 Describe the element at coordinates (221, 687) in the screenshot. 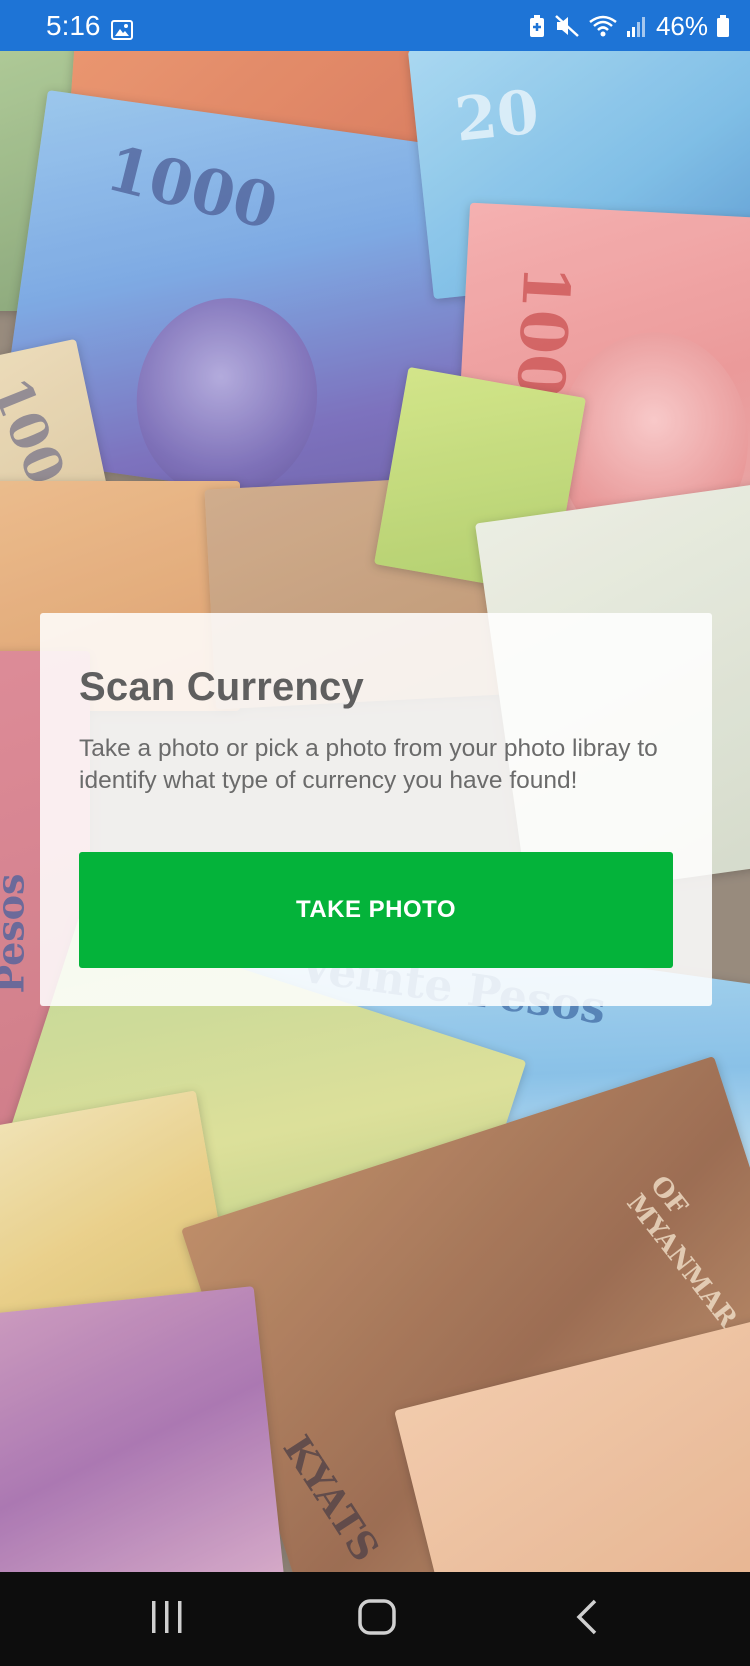

I see `card-title: Scan Currency` at that location.